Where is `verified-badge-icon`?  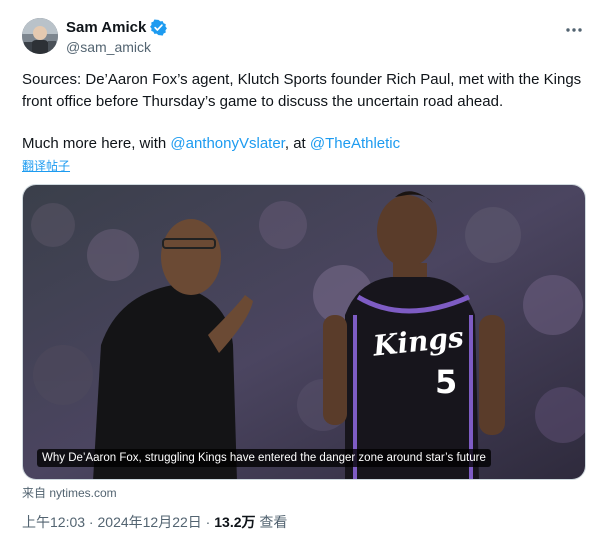
verified-badge-icon is located at coordinates (159, 27).